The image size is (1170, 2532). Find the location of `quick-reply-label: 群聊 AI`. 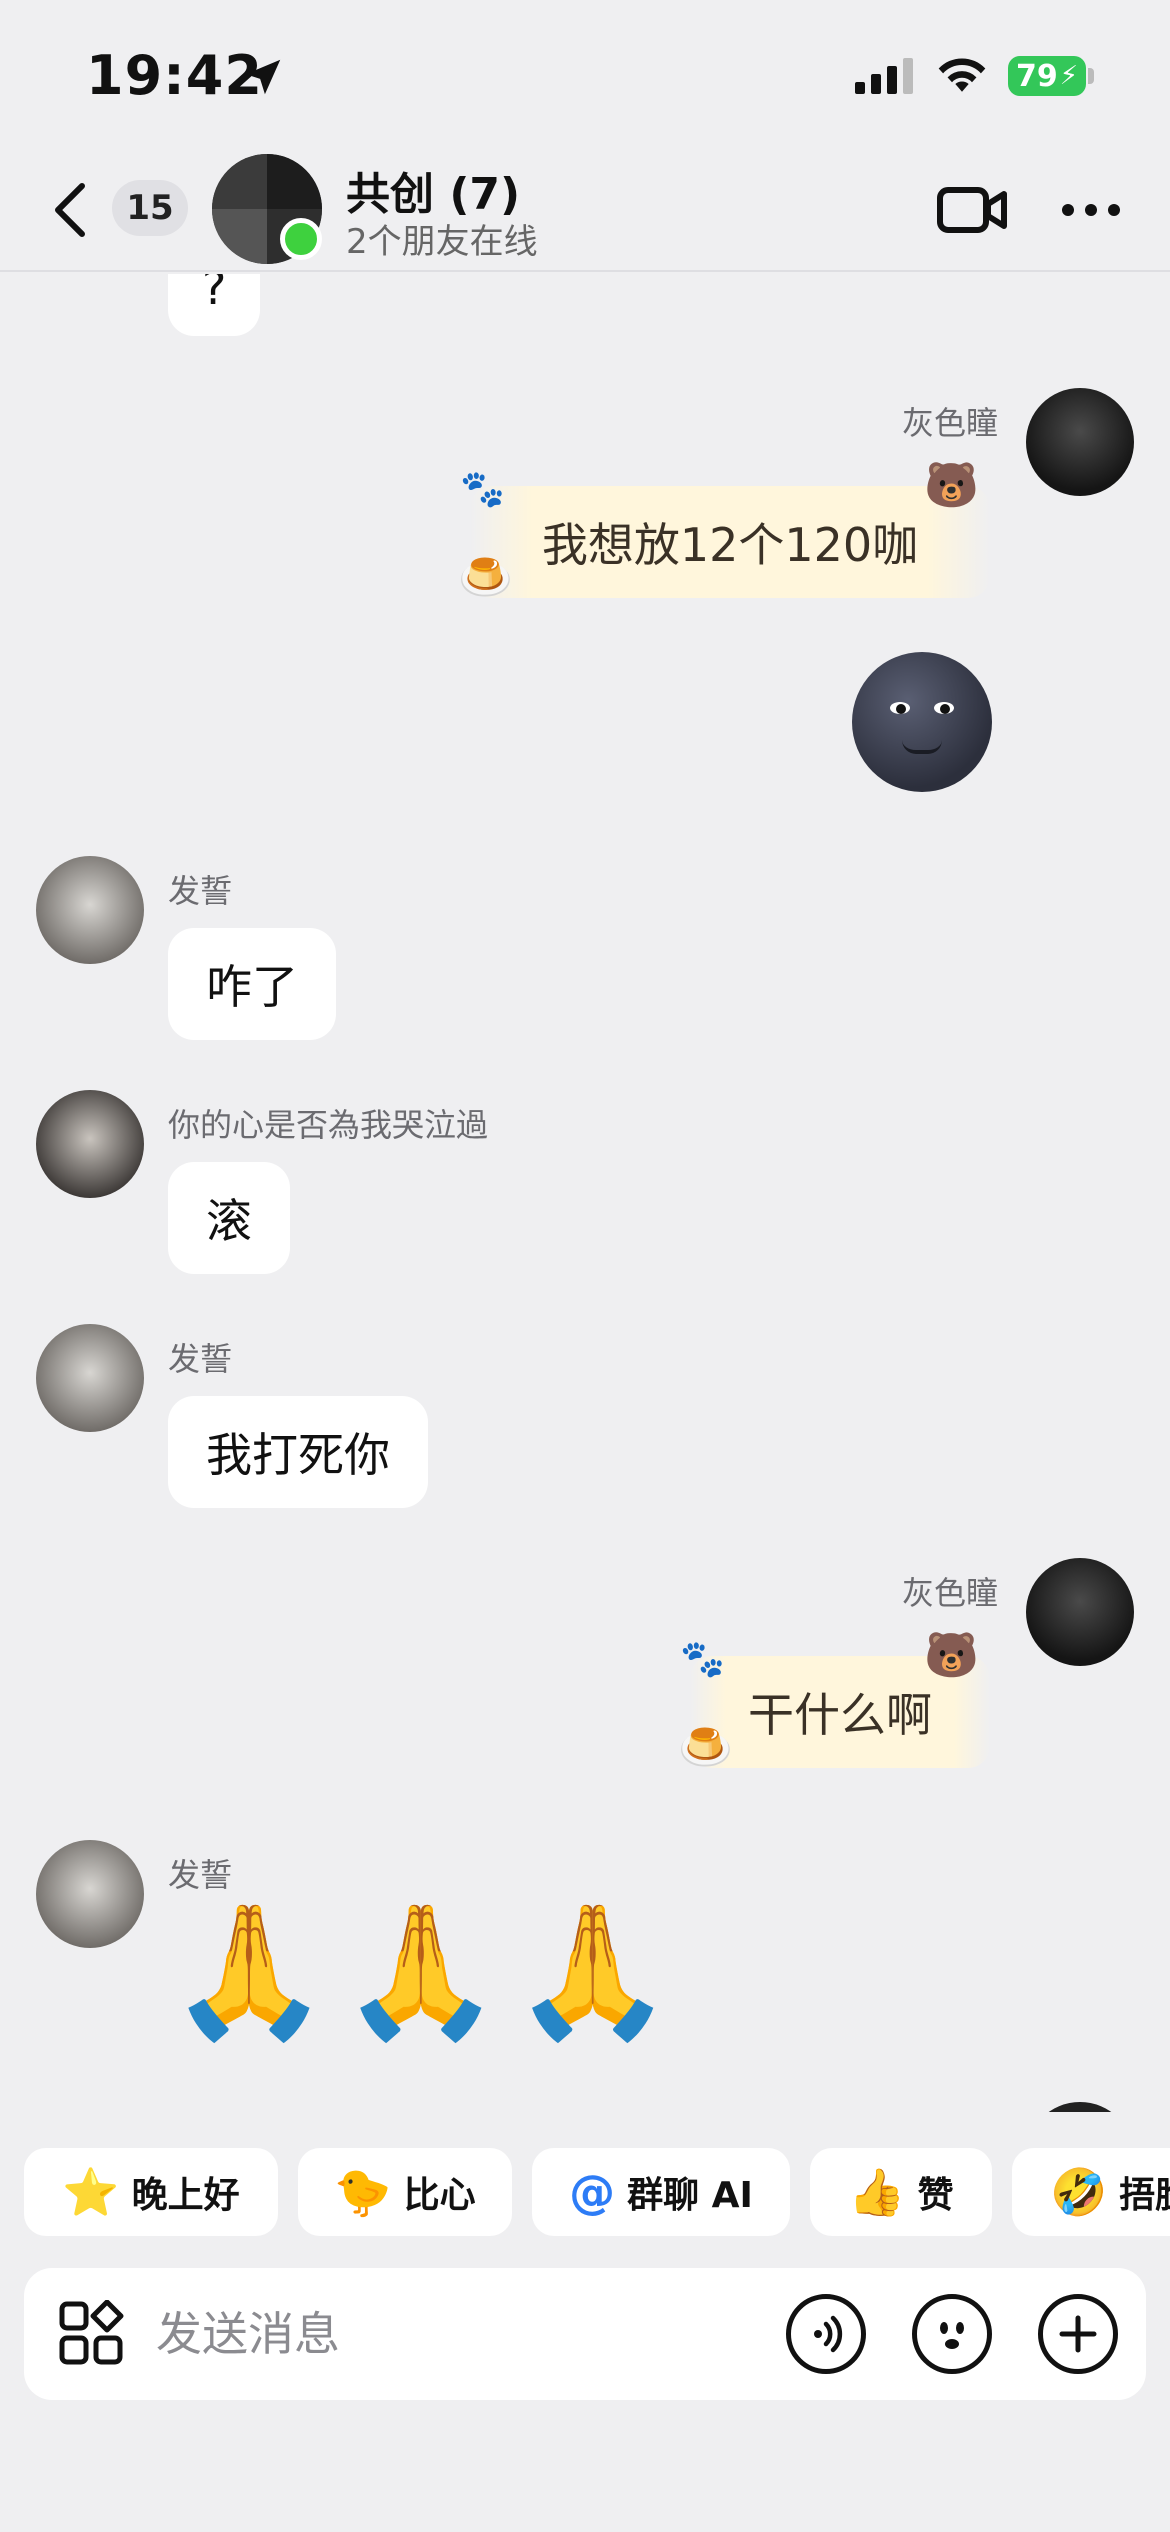

quick-reply-label: 群聊 AI is located at coordinates (690, 2195).